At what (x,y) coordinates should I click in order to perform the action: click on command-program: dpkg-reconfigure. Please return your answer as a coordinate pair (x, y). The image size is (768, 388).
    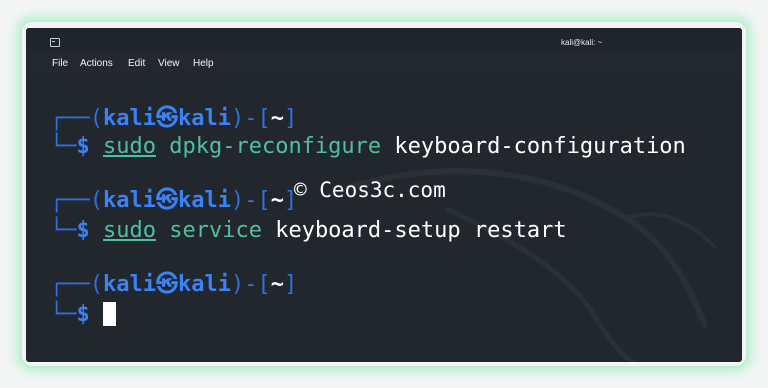
    Looking at the image, I should click on (275, 146).